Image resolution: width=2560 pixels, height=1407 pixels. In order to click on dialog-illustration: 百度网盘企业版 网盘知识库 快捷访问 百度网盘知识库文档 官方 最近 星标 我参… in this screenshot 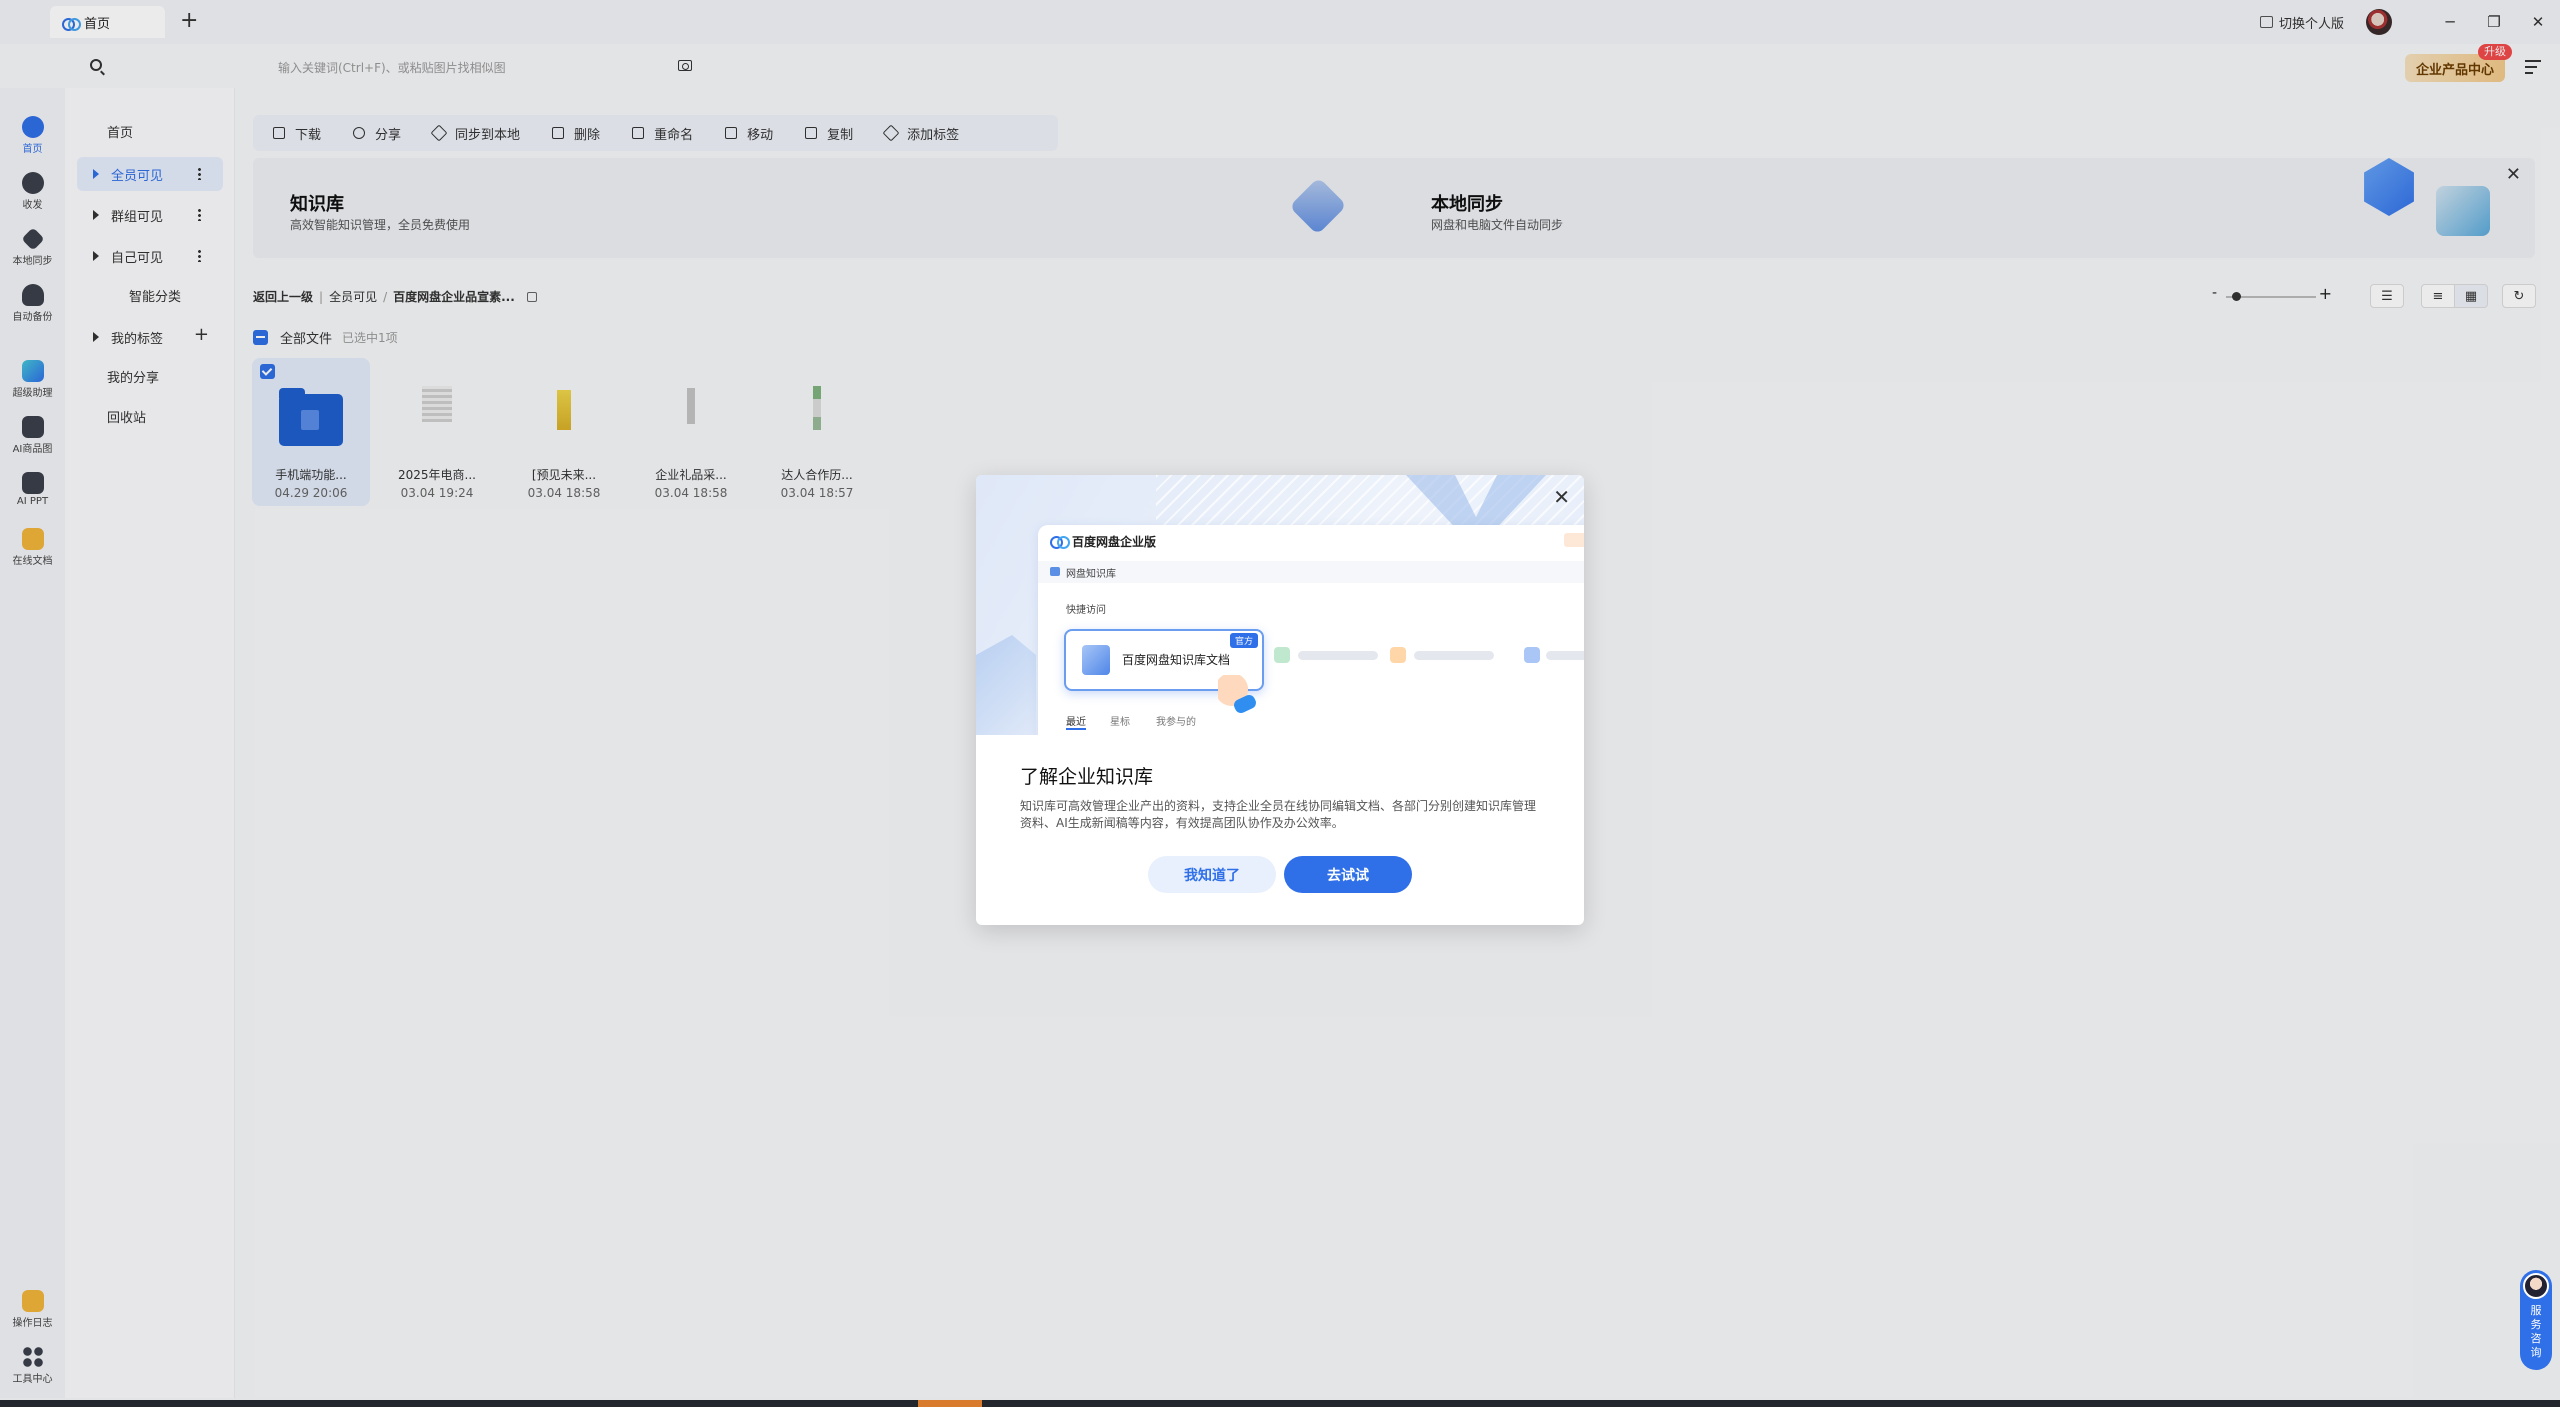, I will do `click(1280, 605)`.